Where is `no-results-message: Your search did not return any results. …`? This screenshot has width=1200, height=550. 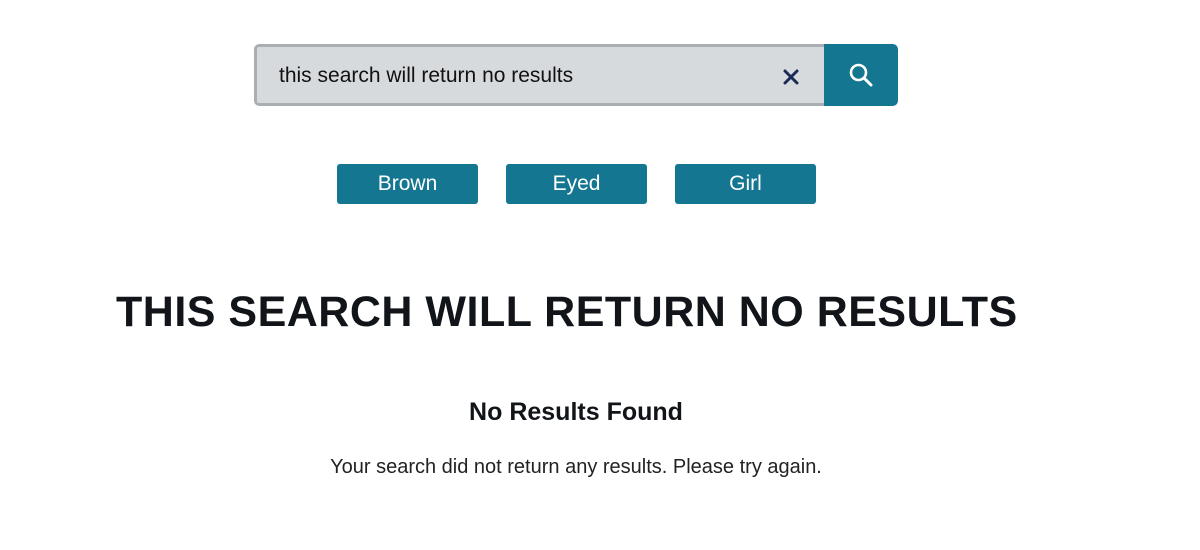 no-results-message: Your search did not return any results. … is located at coordinates (576, 467).